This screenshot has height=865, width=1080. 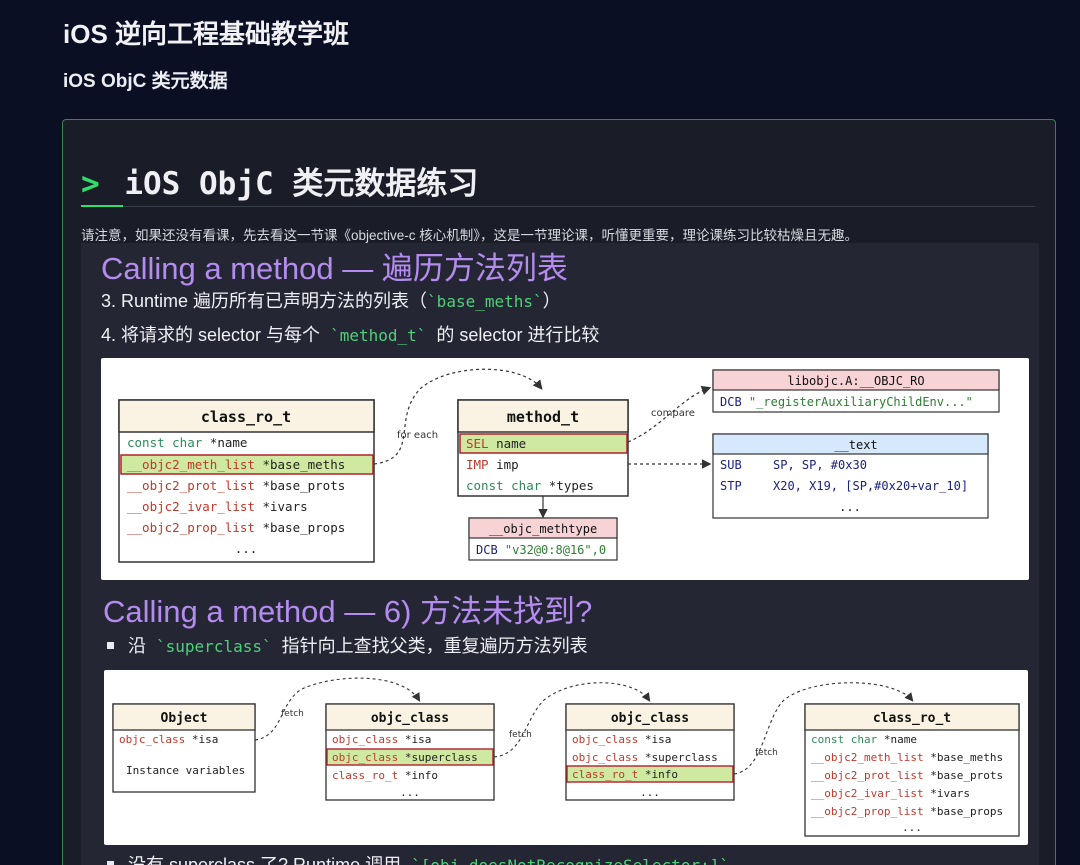 What do you see at coordinates (214, 646) in the screenshot?
I see `bullet1-code: `superclass`` at bounding box center [214, 646].